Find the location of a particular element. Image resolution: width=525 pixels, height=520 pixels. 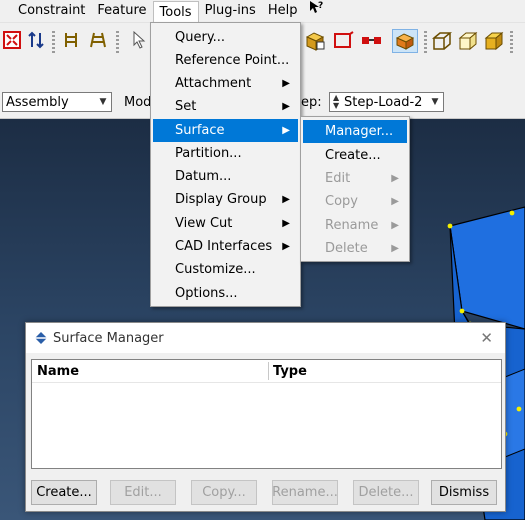

submenu-item-copy: Copy ▶ is located at coordinates (355, 201).